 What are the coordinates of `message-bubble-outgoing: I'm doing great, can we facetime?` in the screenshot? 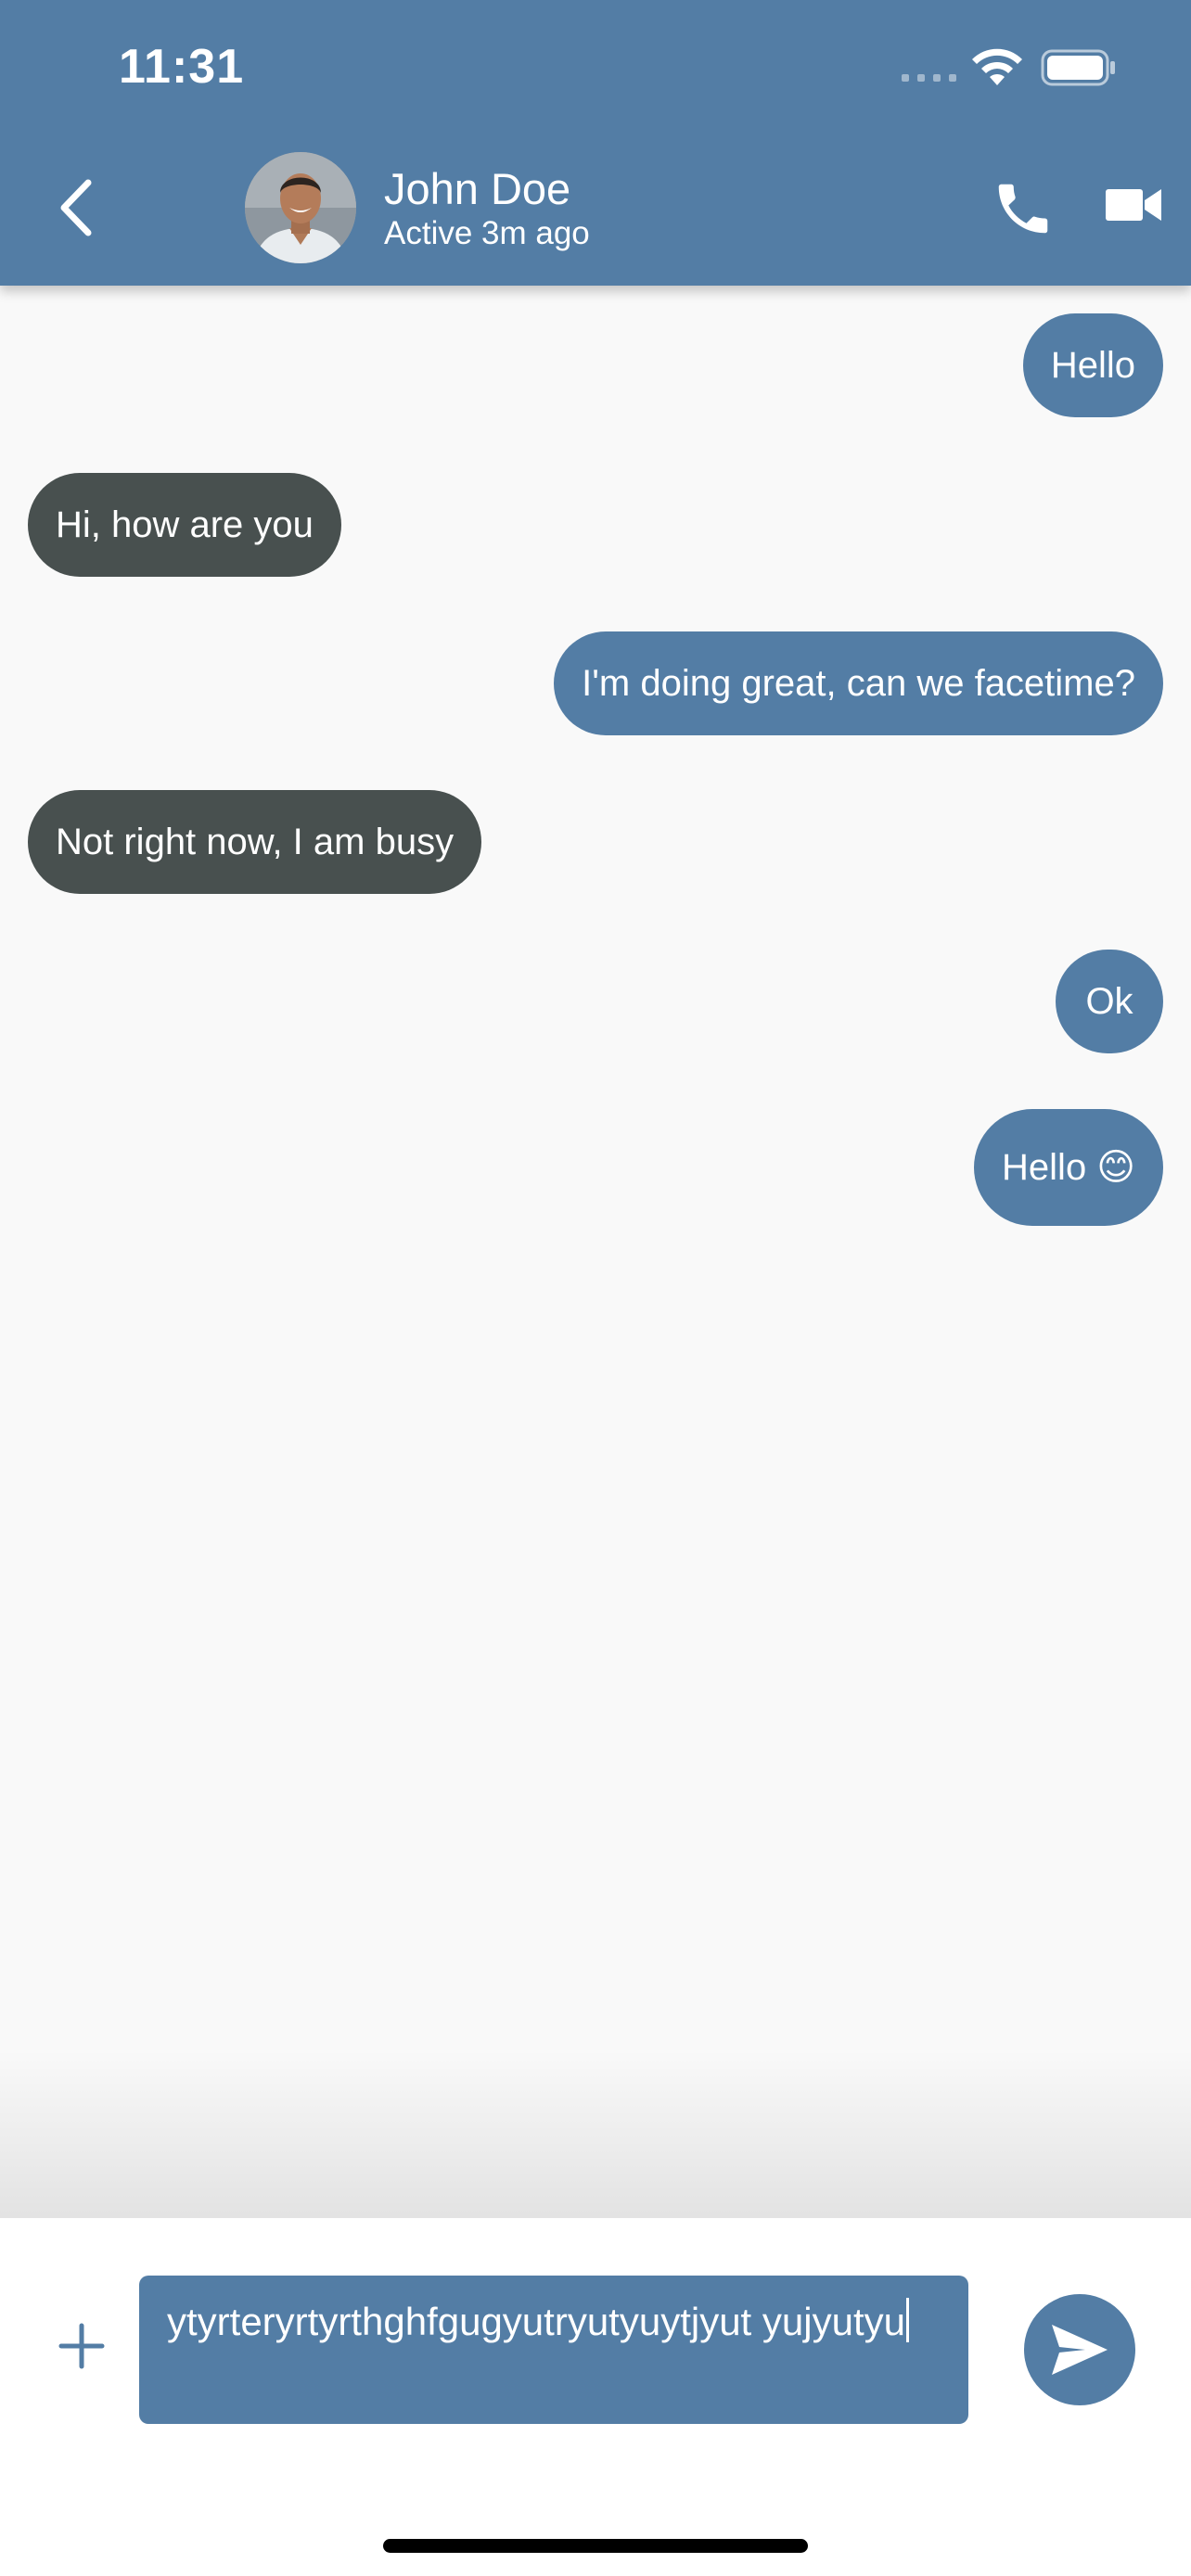 It's located at (858, 683).